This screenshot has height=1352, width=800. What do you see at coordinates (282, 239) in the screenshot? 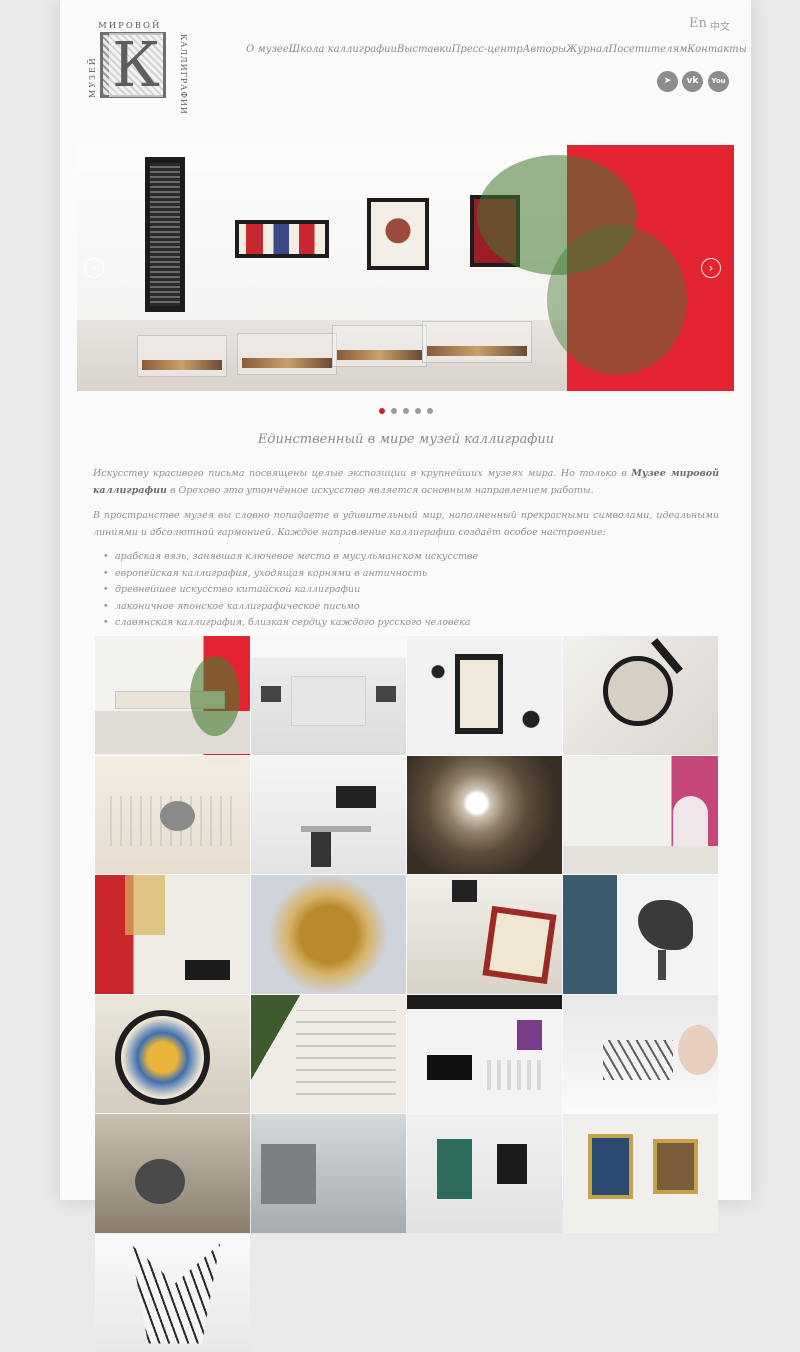
I see `slide-artwork-triptych` at bounding box center [282, 239].